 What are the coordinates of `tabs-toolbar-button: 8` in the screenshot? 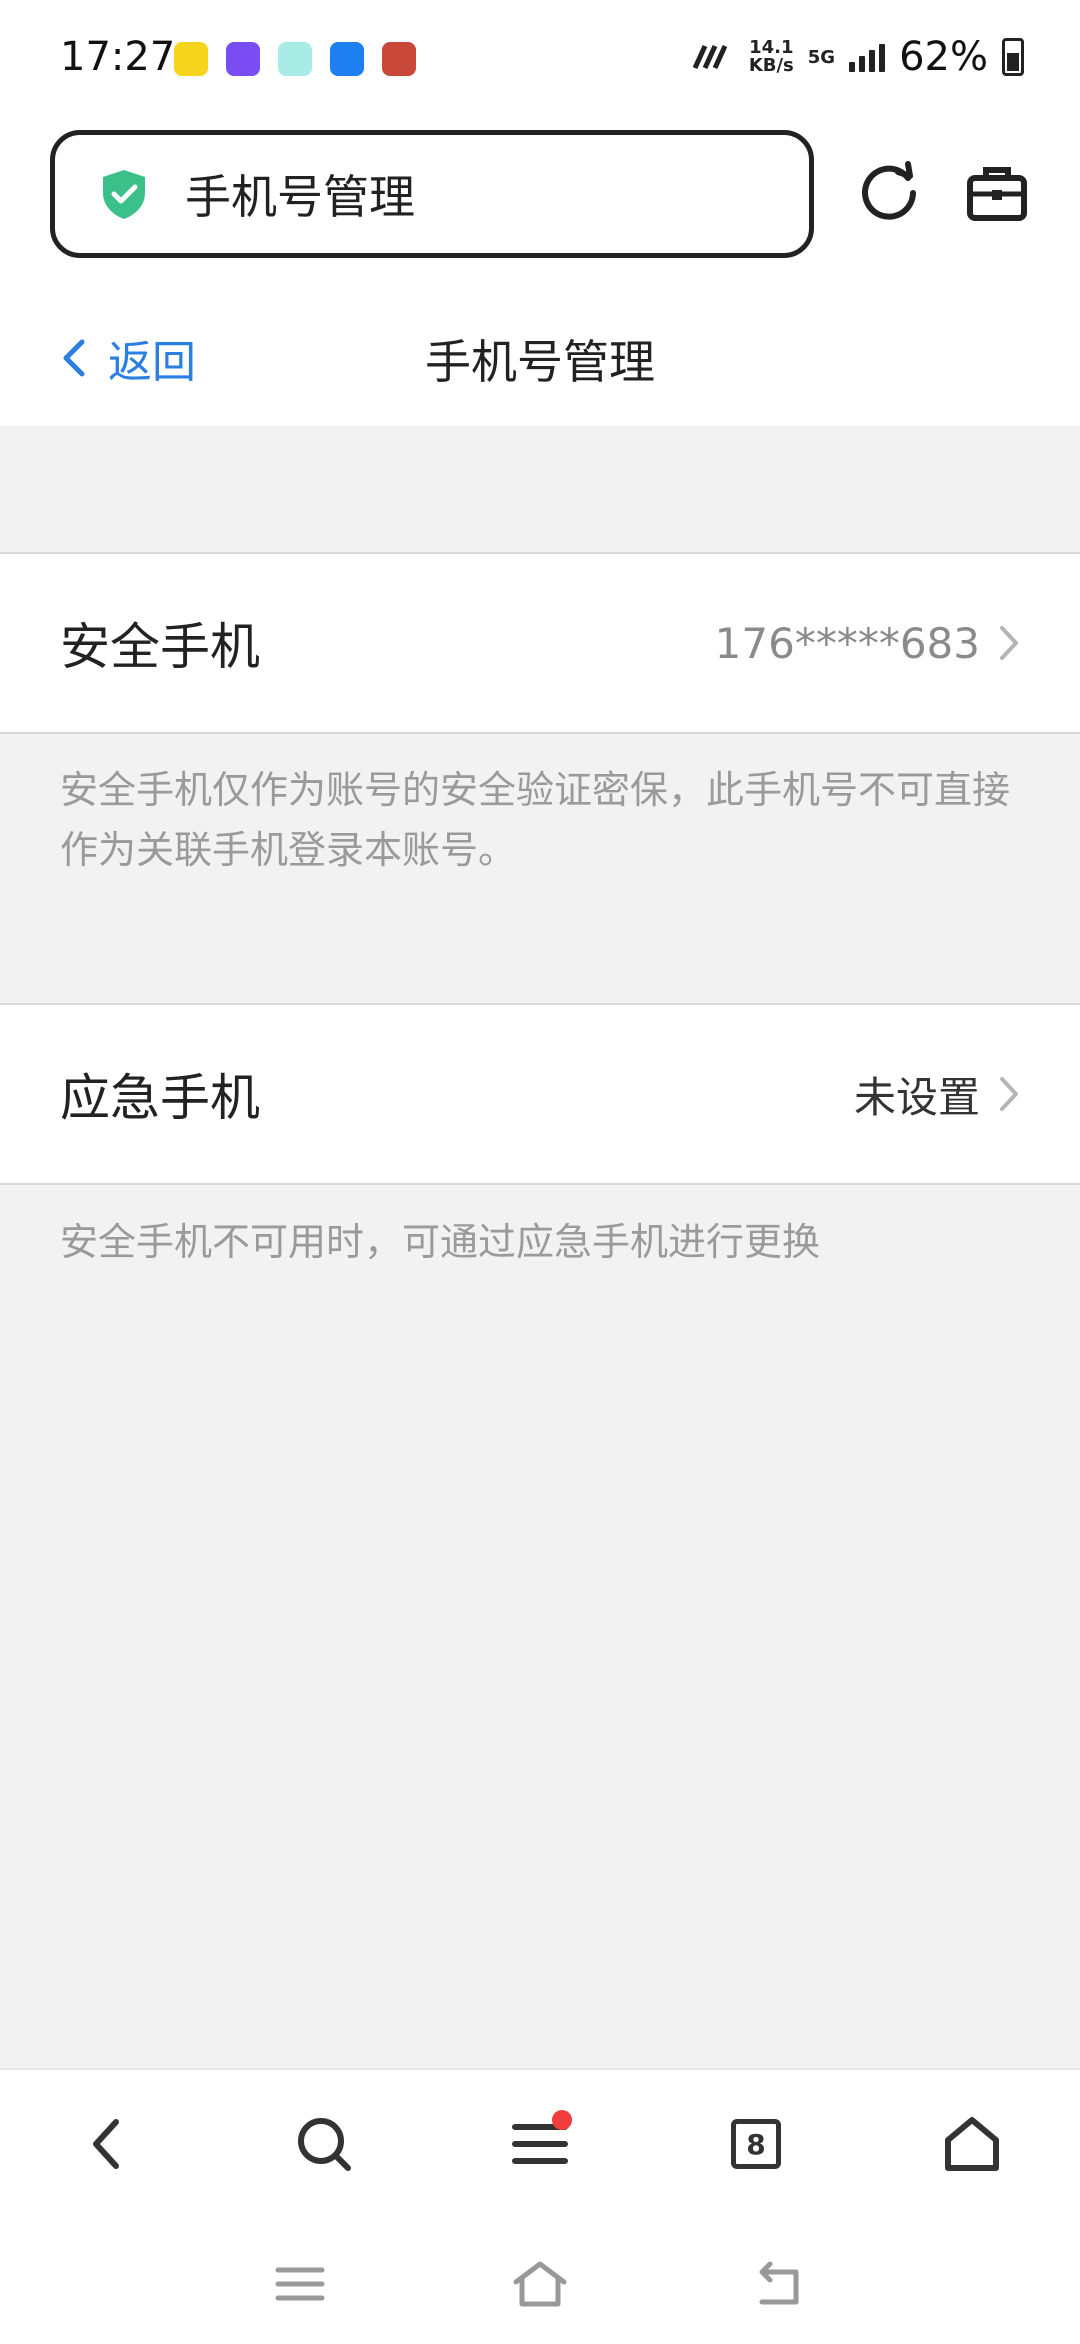 It's located at (756, 2144).